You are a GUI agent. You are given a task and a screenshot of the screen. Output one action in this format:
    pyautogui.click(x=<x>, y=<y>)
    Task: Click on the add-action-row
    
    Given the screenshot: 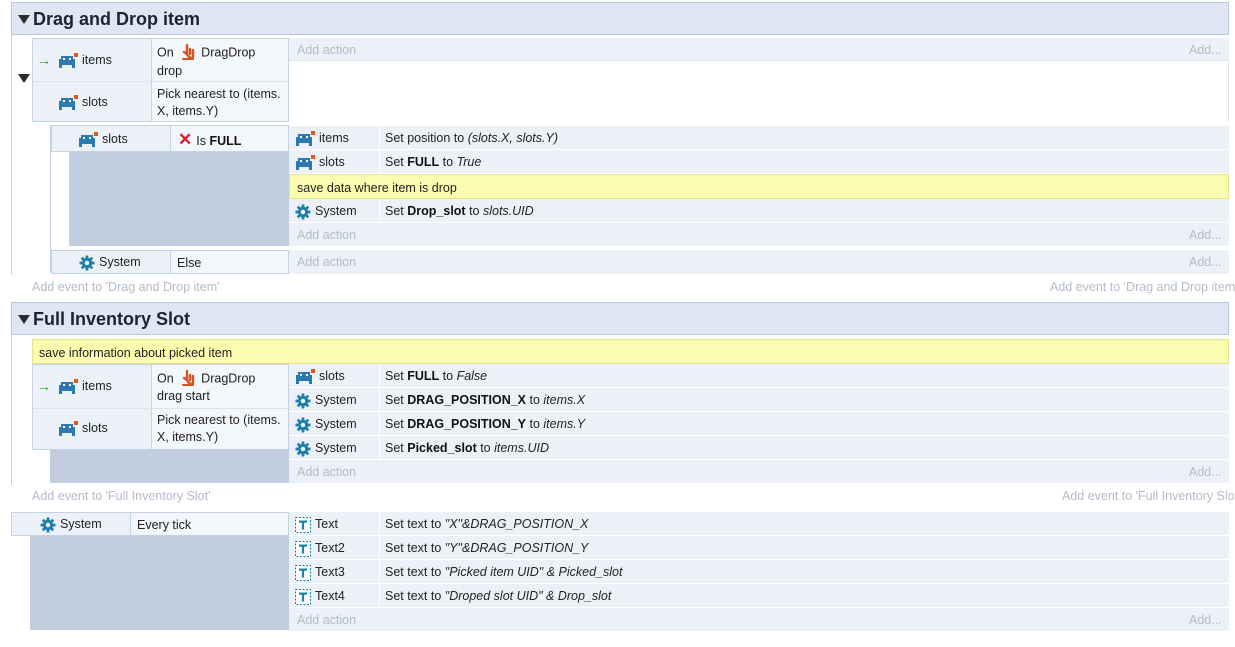 What is the action you would take?
    pyautogui.click(x=759, y=49)
    